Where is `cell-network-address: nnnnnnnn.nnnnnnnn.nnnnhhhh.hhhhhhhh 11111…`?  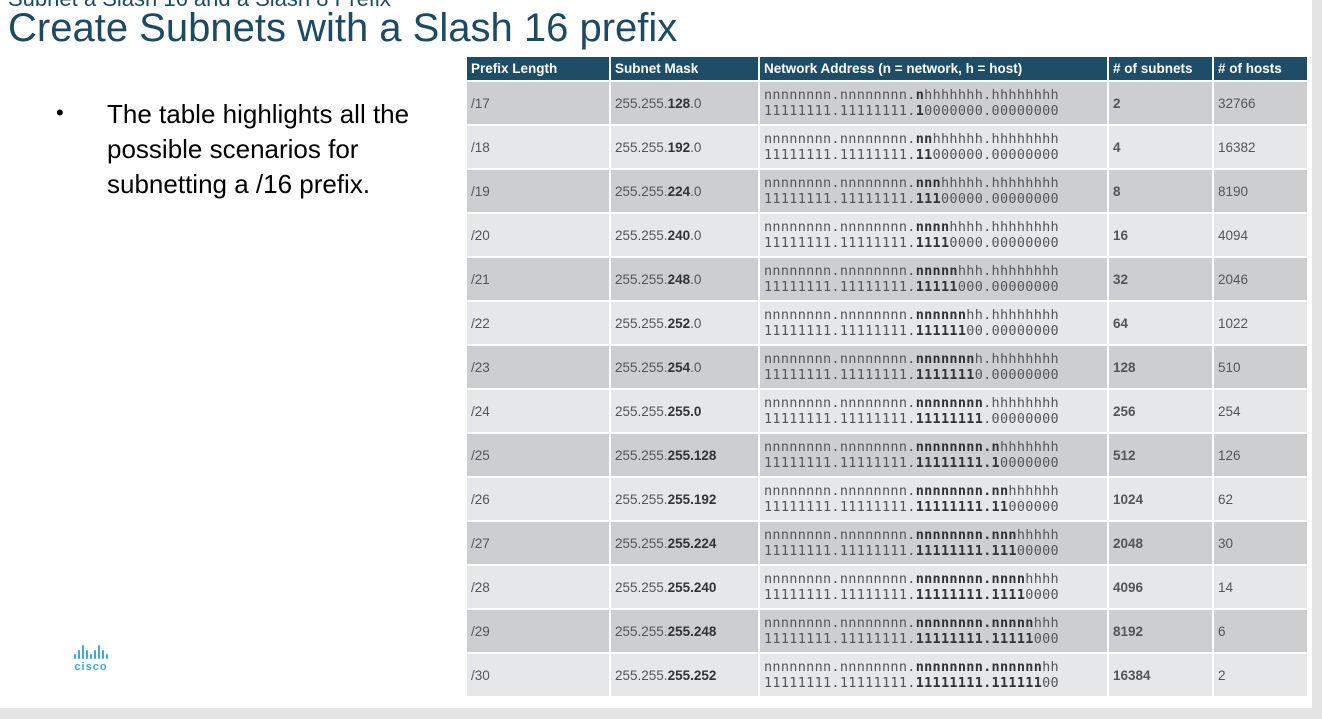
cell-network-address: nnnnnnnn.nnnnnnnn.nnnnhhhh.hhhhhhhh 11111… is located at coordinates (933, 234).